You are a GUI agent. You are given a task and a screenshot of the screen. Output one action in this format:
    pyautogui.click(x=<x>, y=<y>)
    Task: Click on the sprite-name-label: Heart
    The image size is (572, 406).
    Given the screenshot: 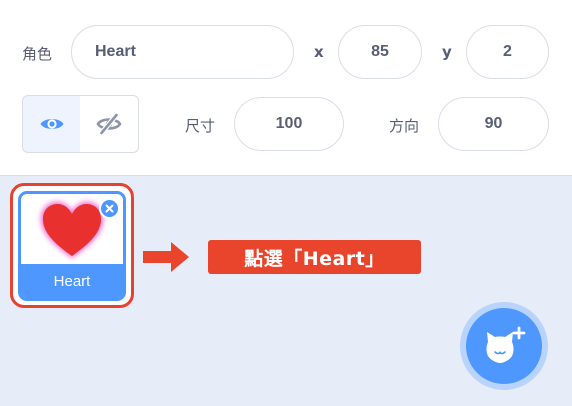 What is the action you would take?
    pyautogui.click(x=72, y=281)
    